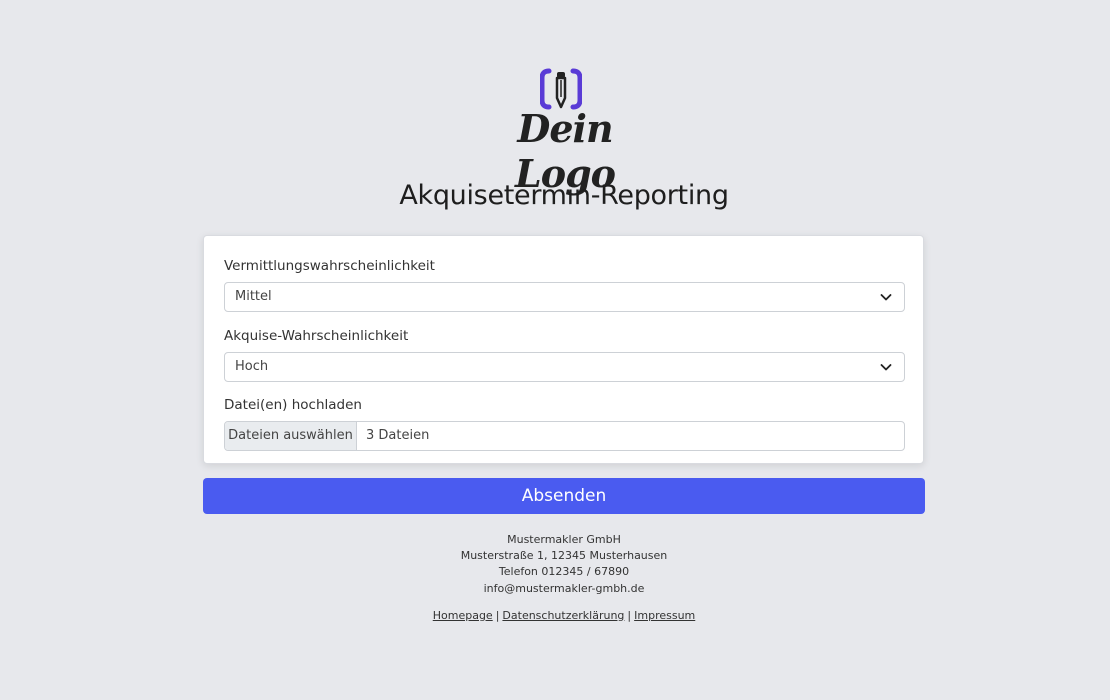  Describe the element at coordinates (316, 336) in the screenshot. I see `acquisition-probability-label: Akquise-Wahrscheinlichkeit` at that location.